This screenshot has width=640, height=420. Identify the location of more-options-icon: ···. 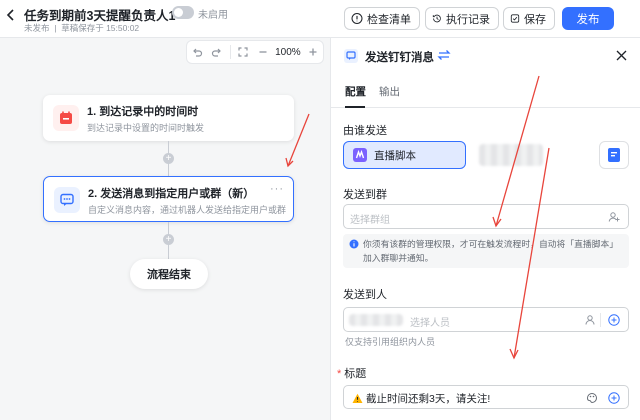
(277, 189).